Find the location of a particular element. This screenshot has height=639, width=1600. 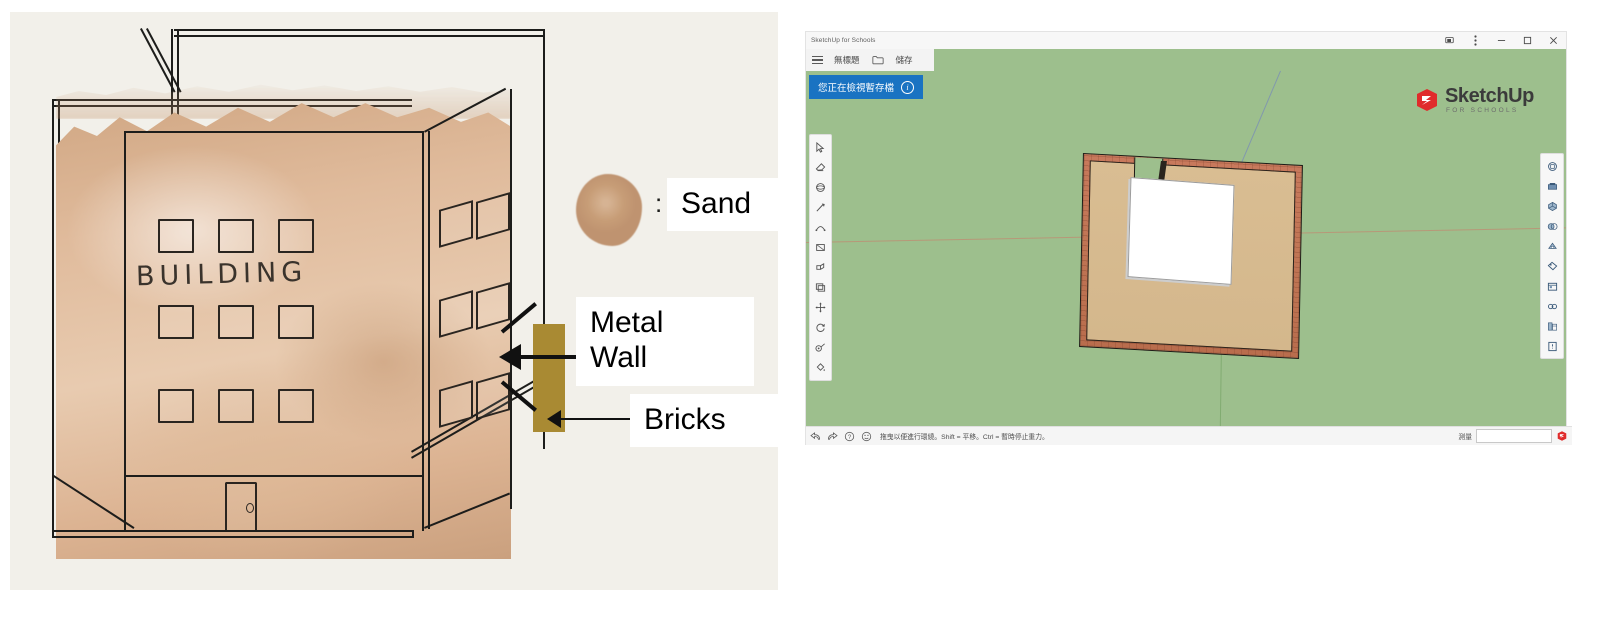

line-tool-icon is located at coordinates (820, 207).